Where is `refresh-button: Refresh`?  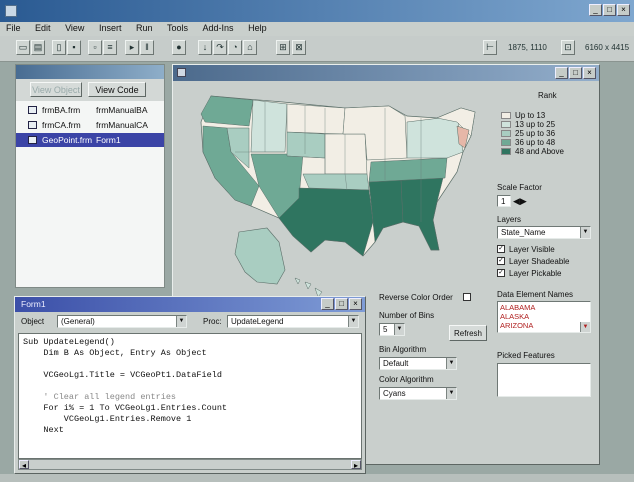 refresh-button: Refresh is located at coordinates (468, 333).